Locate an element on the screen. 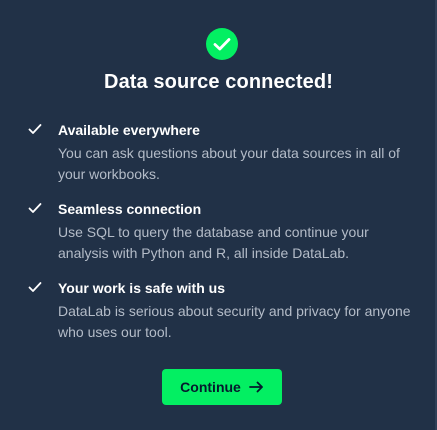  feature-title: Seamless connection is located at coordinates (130, 209).